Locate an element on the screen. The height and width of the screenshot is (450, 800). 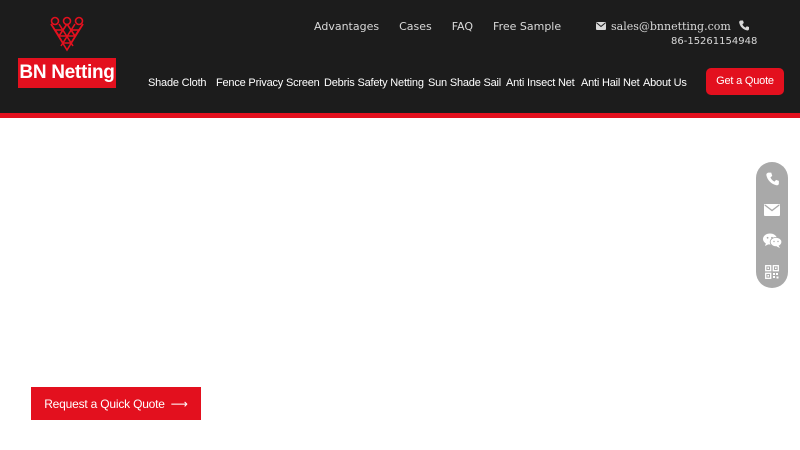
side-phone-button is located at coordinates (772, 178).